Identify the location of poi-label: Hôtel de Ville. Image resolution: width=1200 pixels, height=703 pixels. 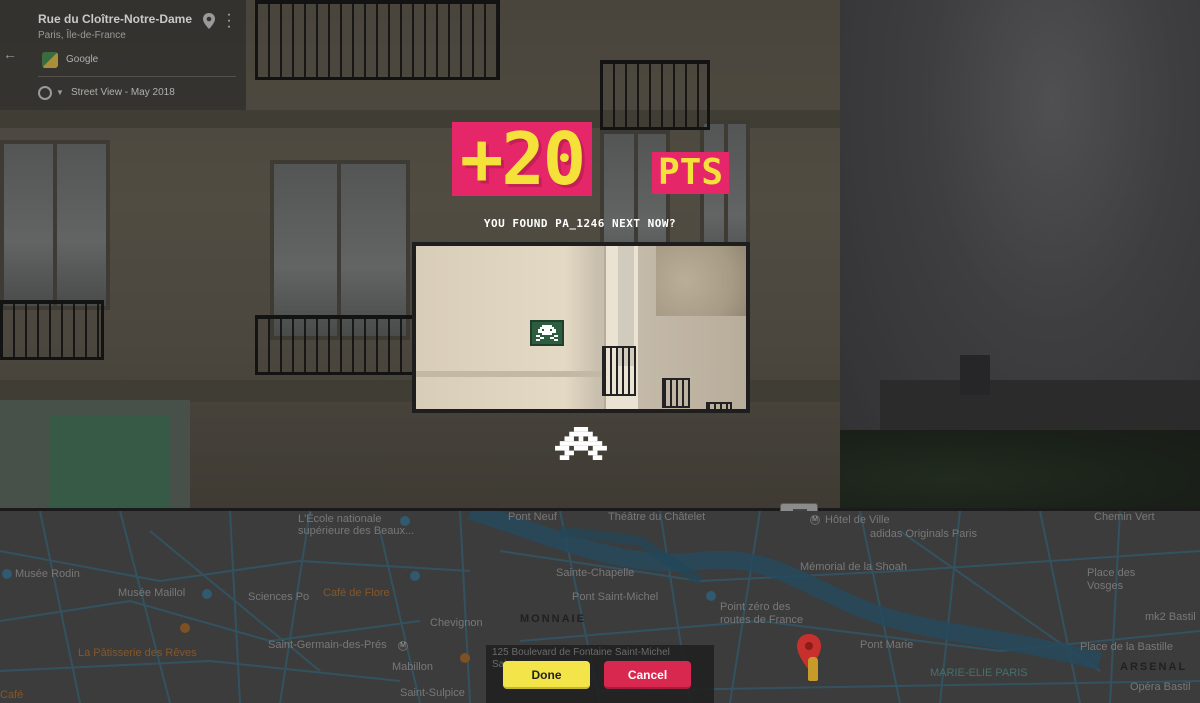
(857, 520).